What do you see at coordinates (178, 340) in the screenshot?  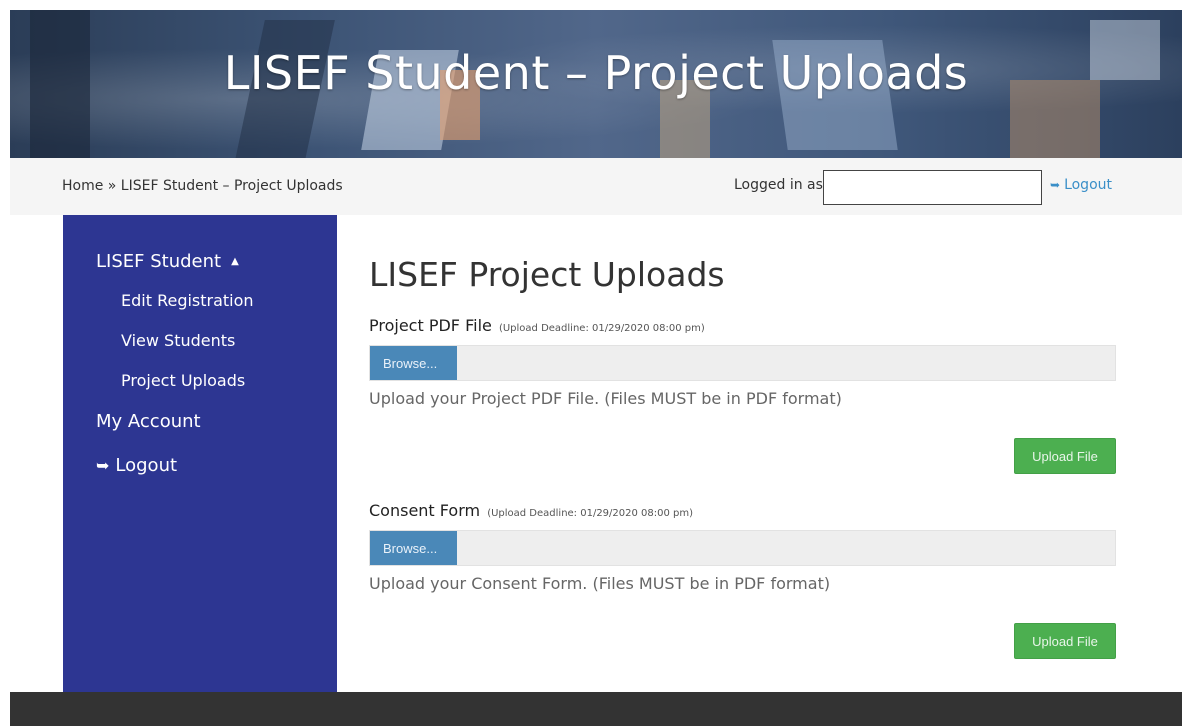 I see `sidebar-item-label: View Students` at bounding box center [178, 340].